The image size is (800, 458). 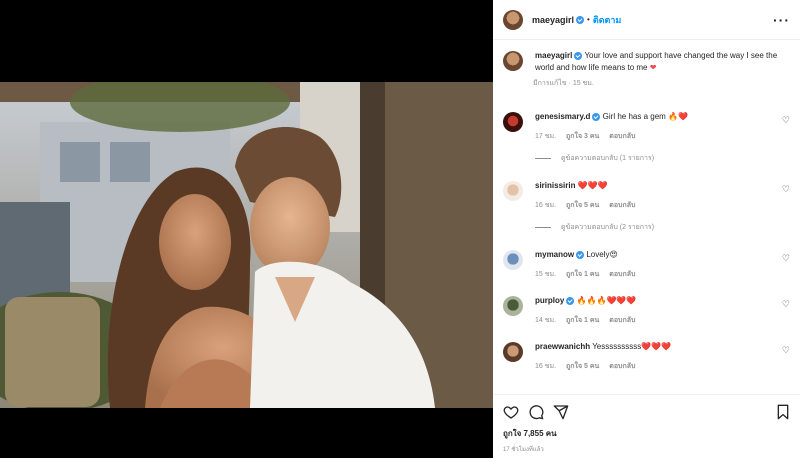 What do you see at coordinates (553, 20) in the screenshot?
I see `author-username: maeyagirl` at bounding box center [553, 20].